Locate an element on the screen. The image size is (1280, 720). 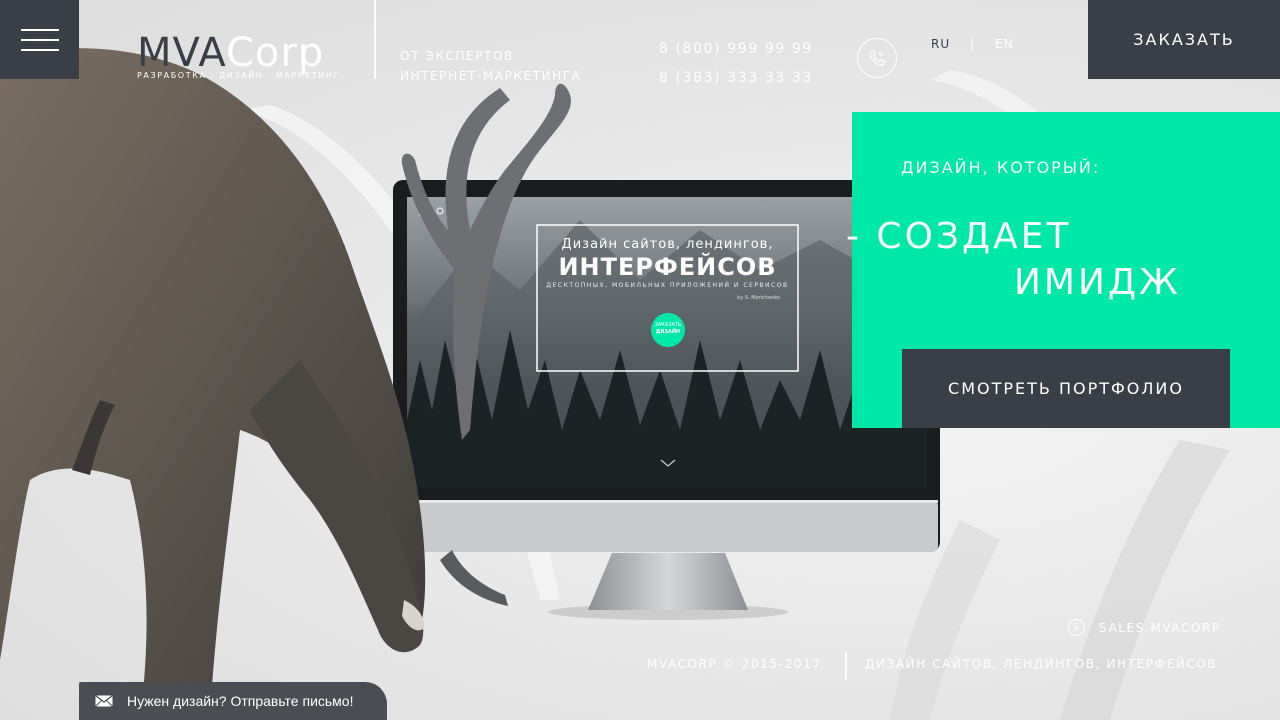
screen-cta-line2: дизайн is located at coordinates (668, 332).